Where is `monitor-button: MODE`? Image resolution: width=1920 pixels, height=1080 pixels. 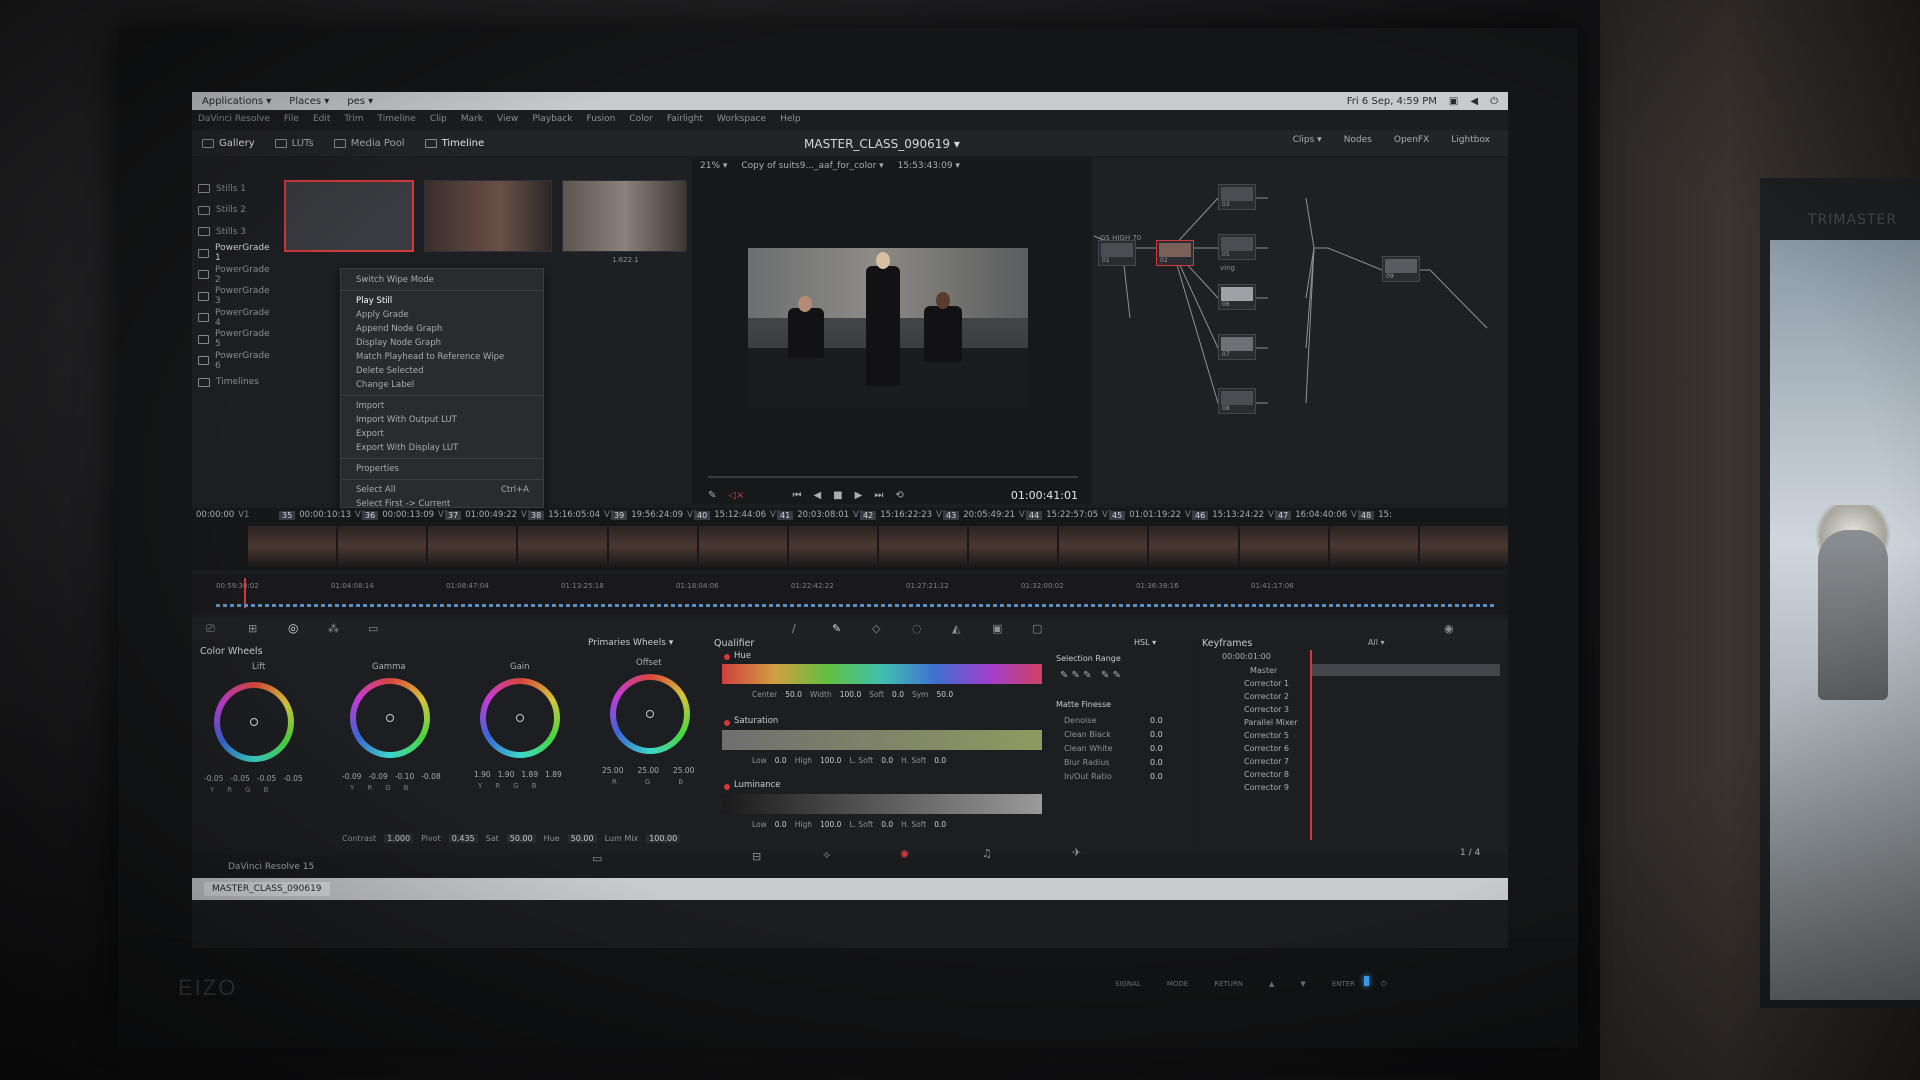 monitor-button: MODE is located at coordinates (1177, 984).